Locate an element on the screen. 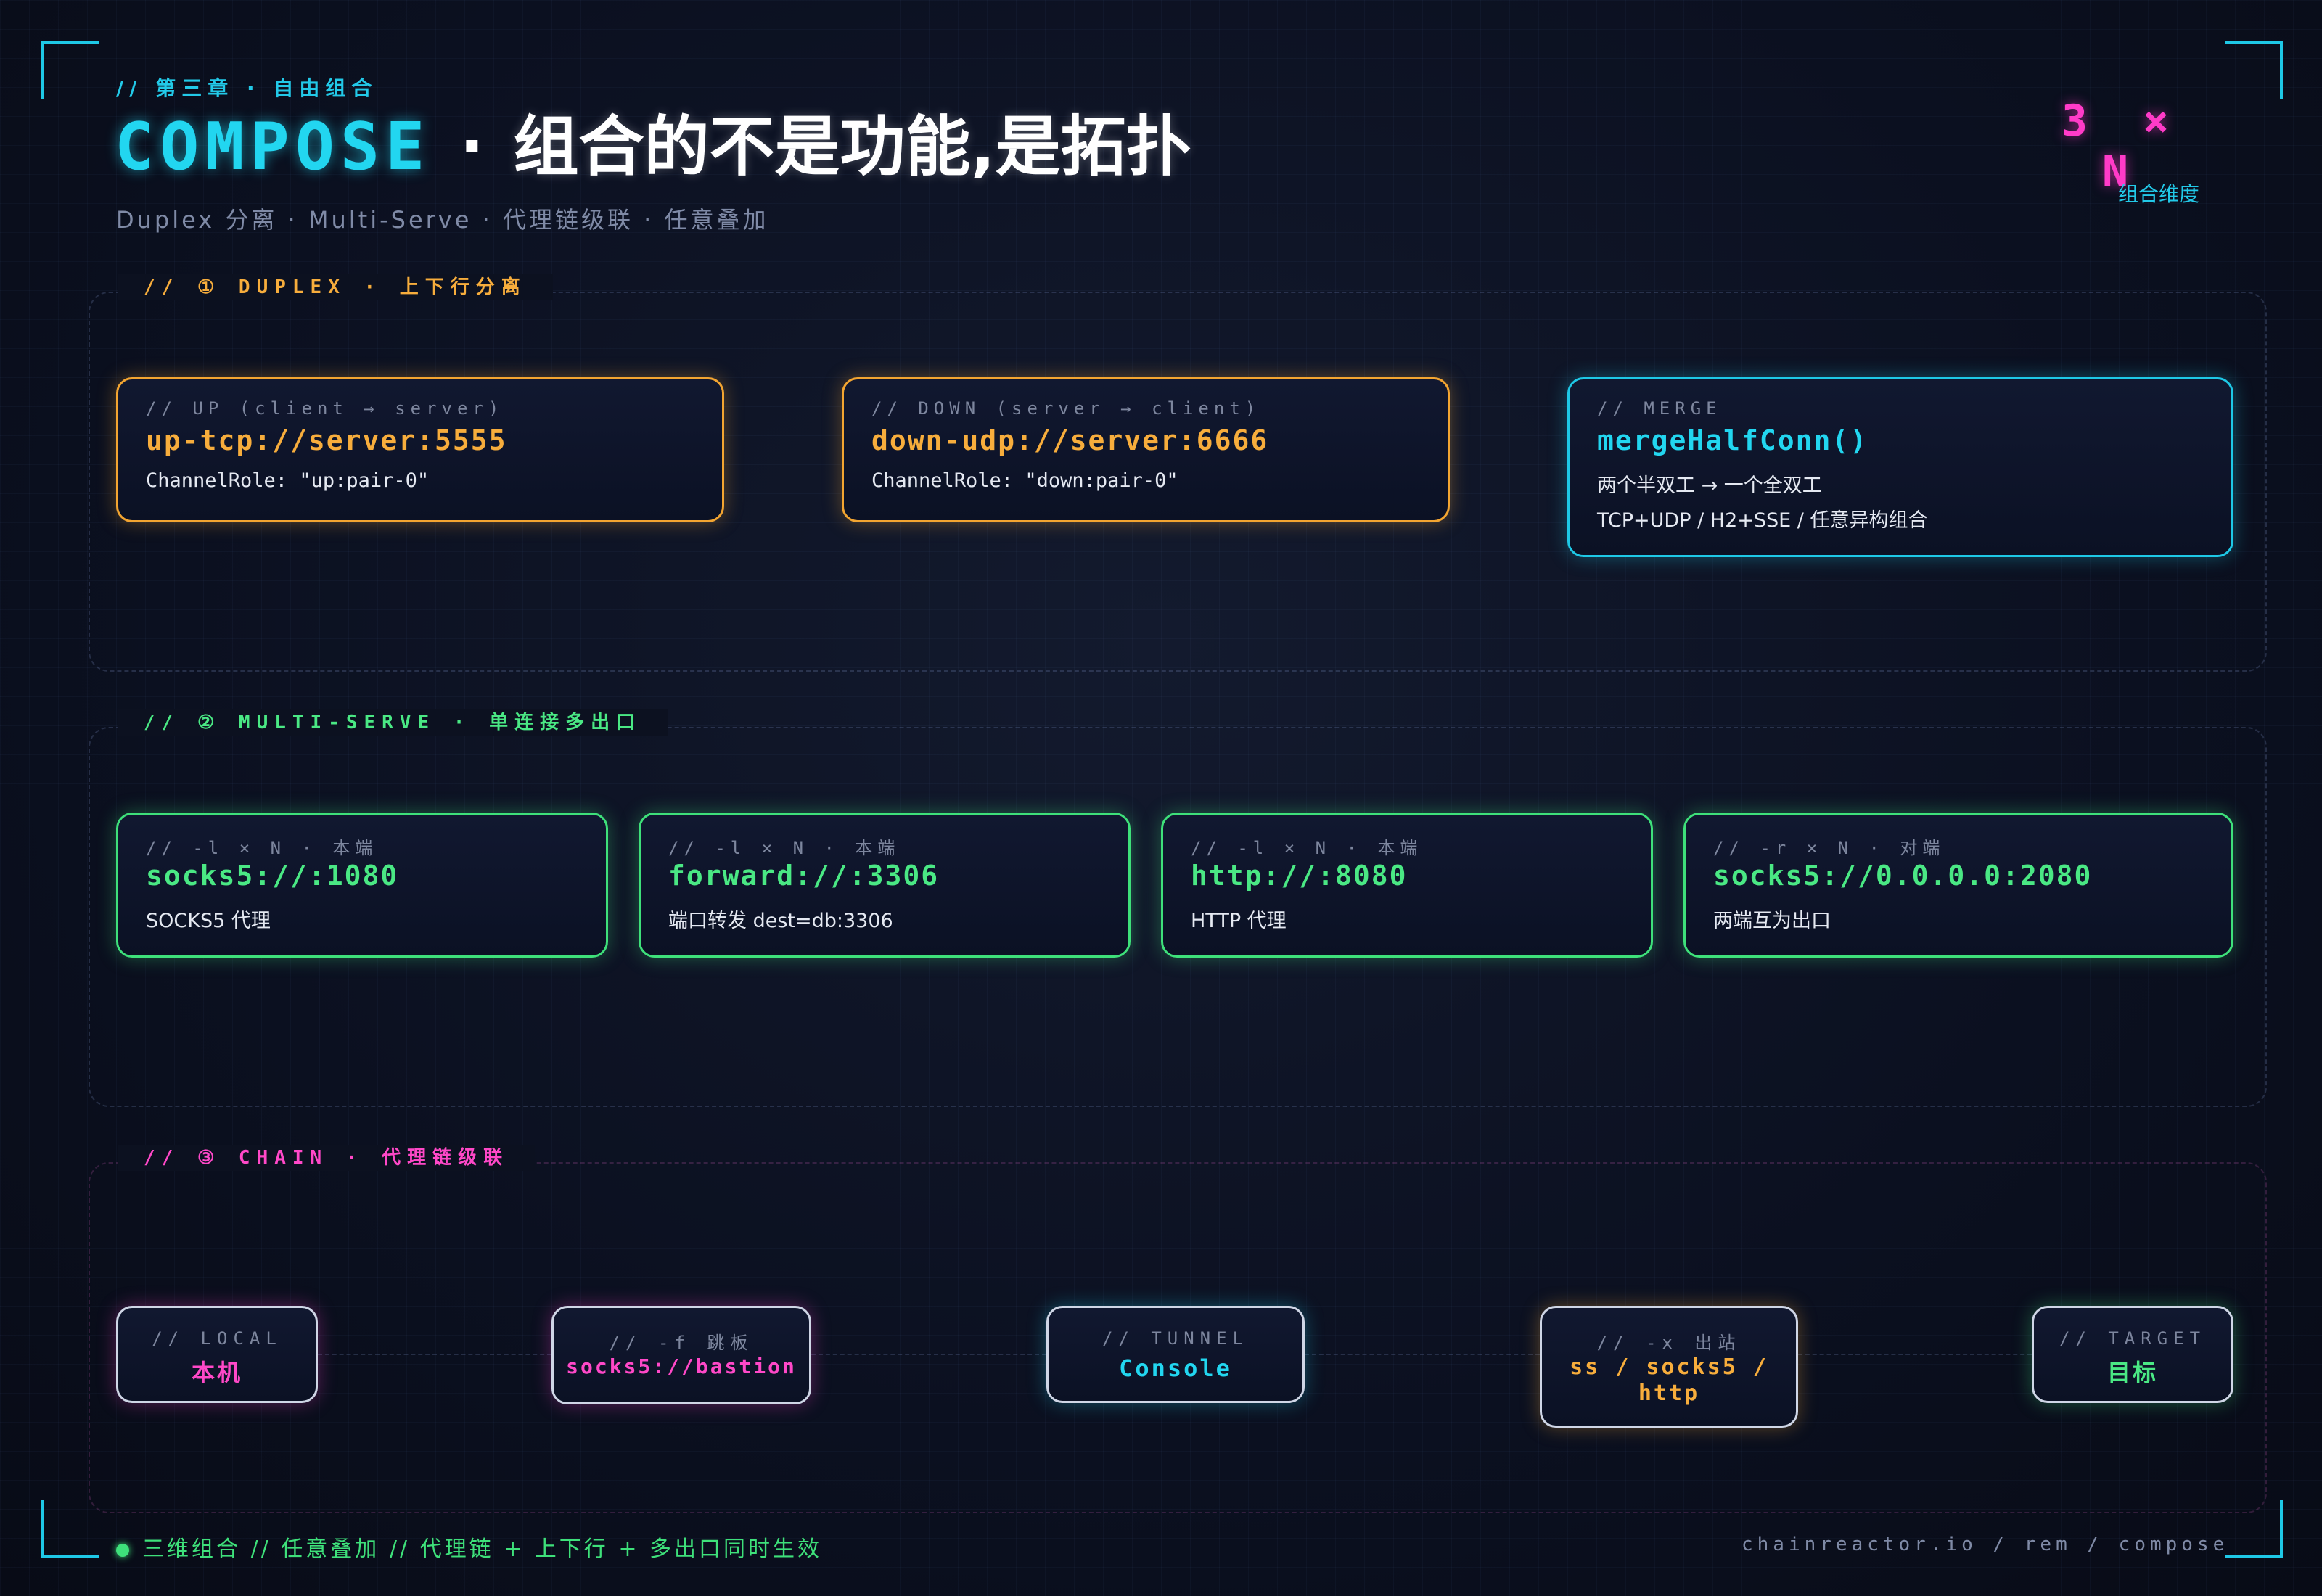 The height and width of the screenshot is (1596, 2322). card-detail: 两个半双工 → 一个全双工 is located at coordinates (1709, 485).